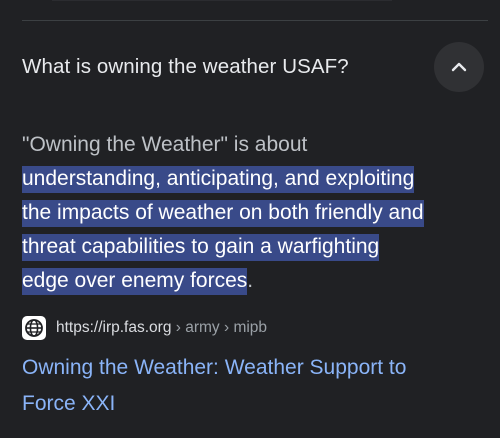 This screenshot has width=500, height=438. I want to click on answer-highlight-line: edge over enemy forces, so click(135, 281).